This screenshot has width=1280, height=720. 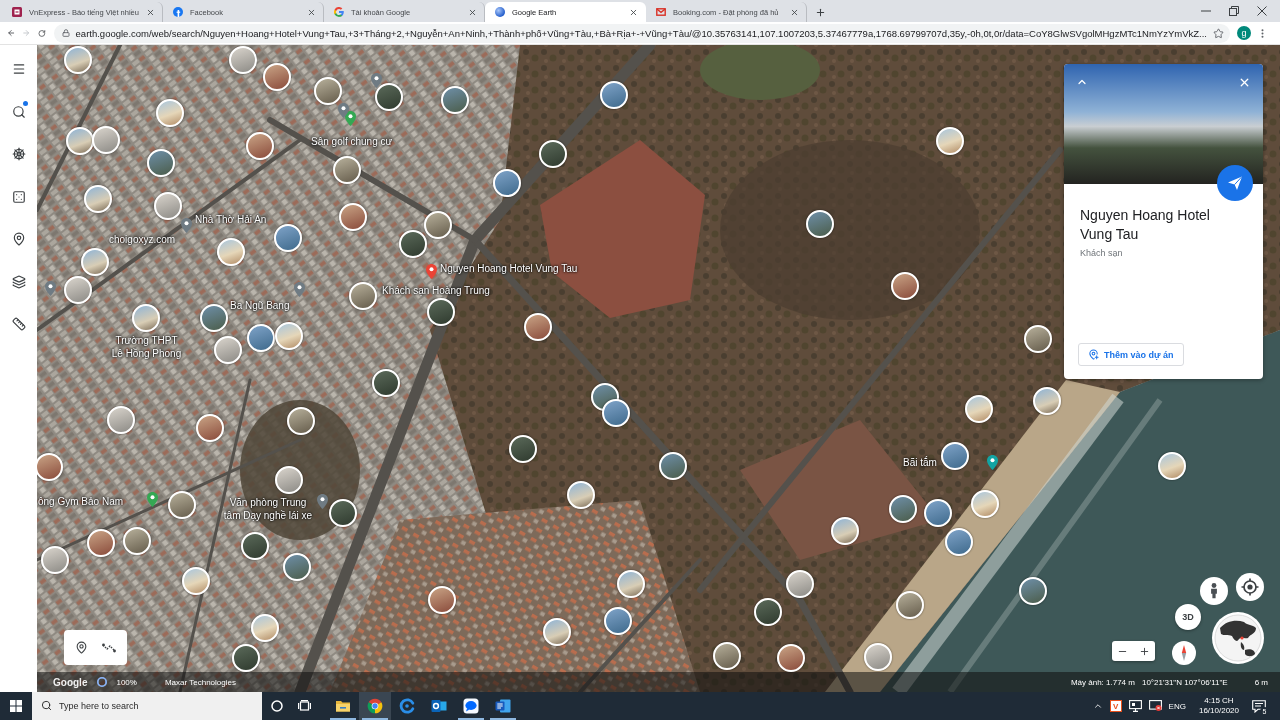 I want to click on bookmark-star-icon, so click(x=1218, y=33).